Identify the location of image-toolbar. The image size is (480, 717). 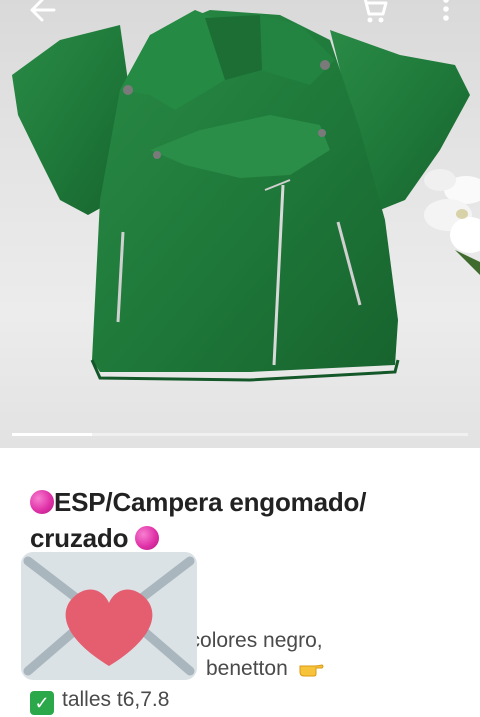
(240, 15).